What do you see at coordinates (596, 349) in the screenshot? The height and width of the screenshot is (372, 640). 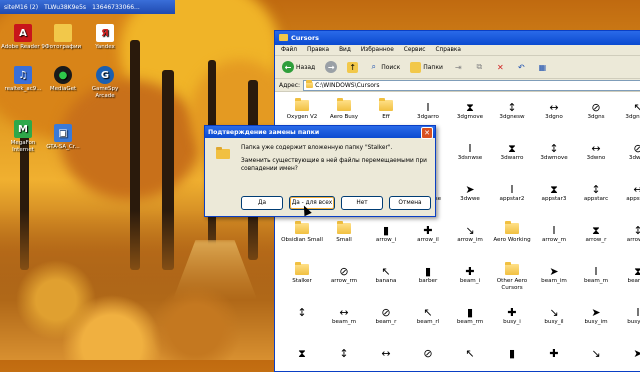 I see `file-item: ↘` at bounding box center [596, 349].